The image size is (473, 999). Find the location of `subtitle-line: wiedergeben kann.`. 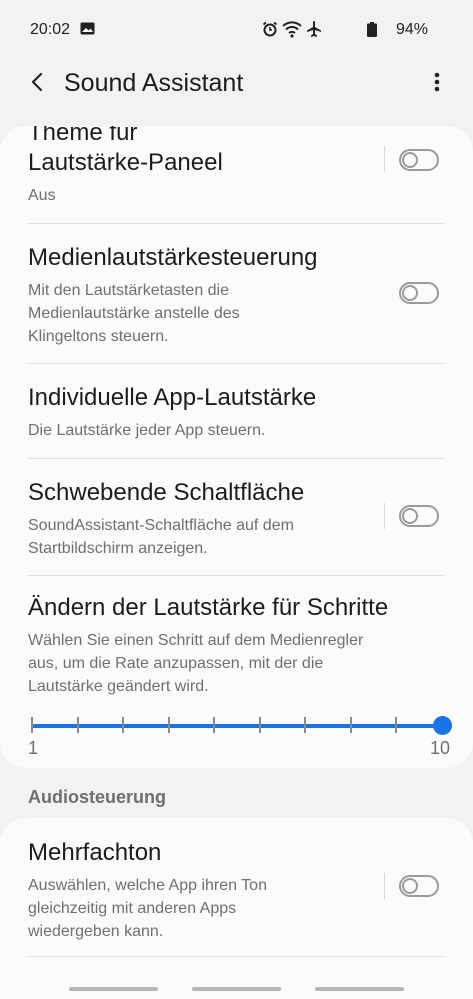

subtitle-line: wiedergeben kann. is located at coordinates (96, 931).